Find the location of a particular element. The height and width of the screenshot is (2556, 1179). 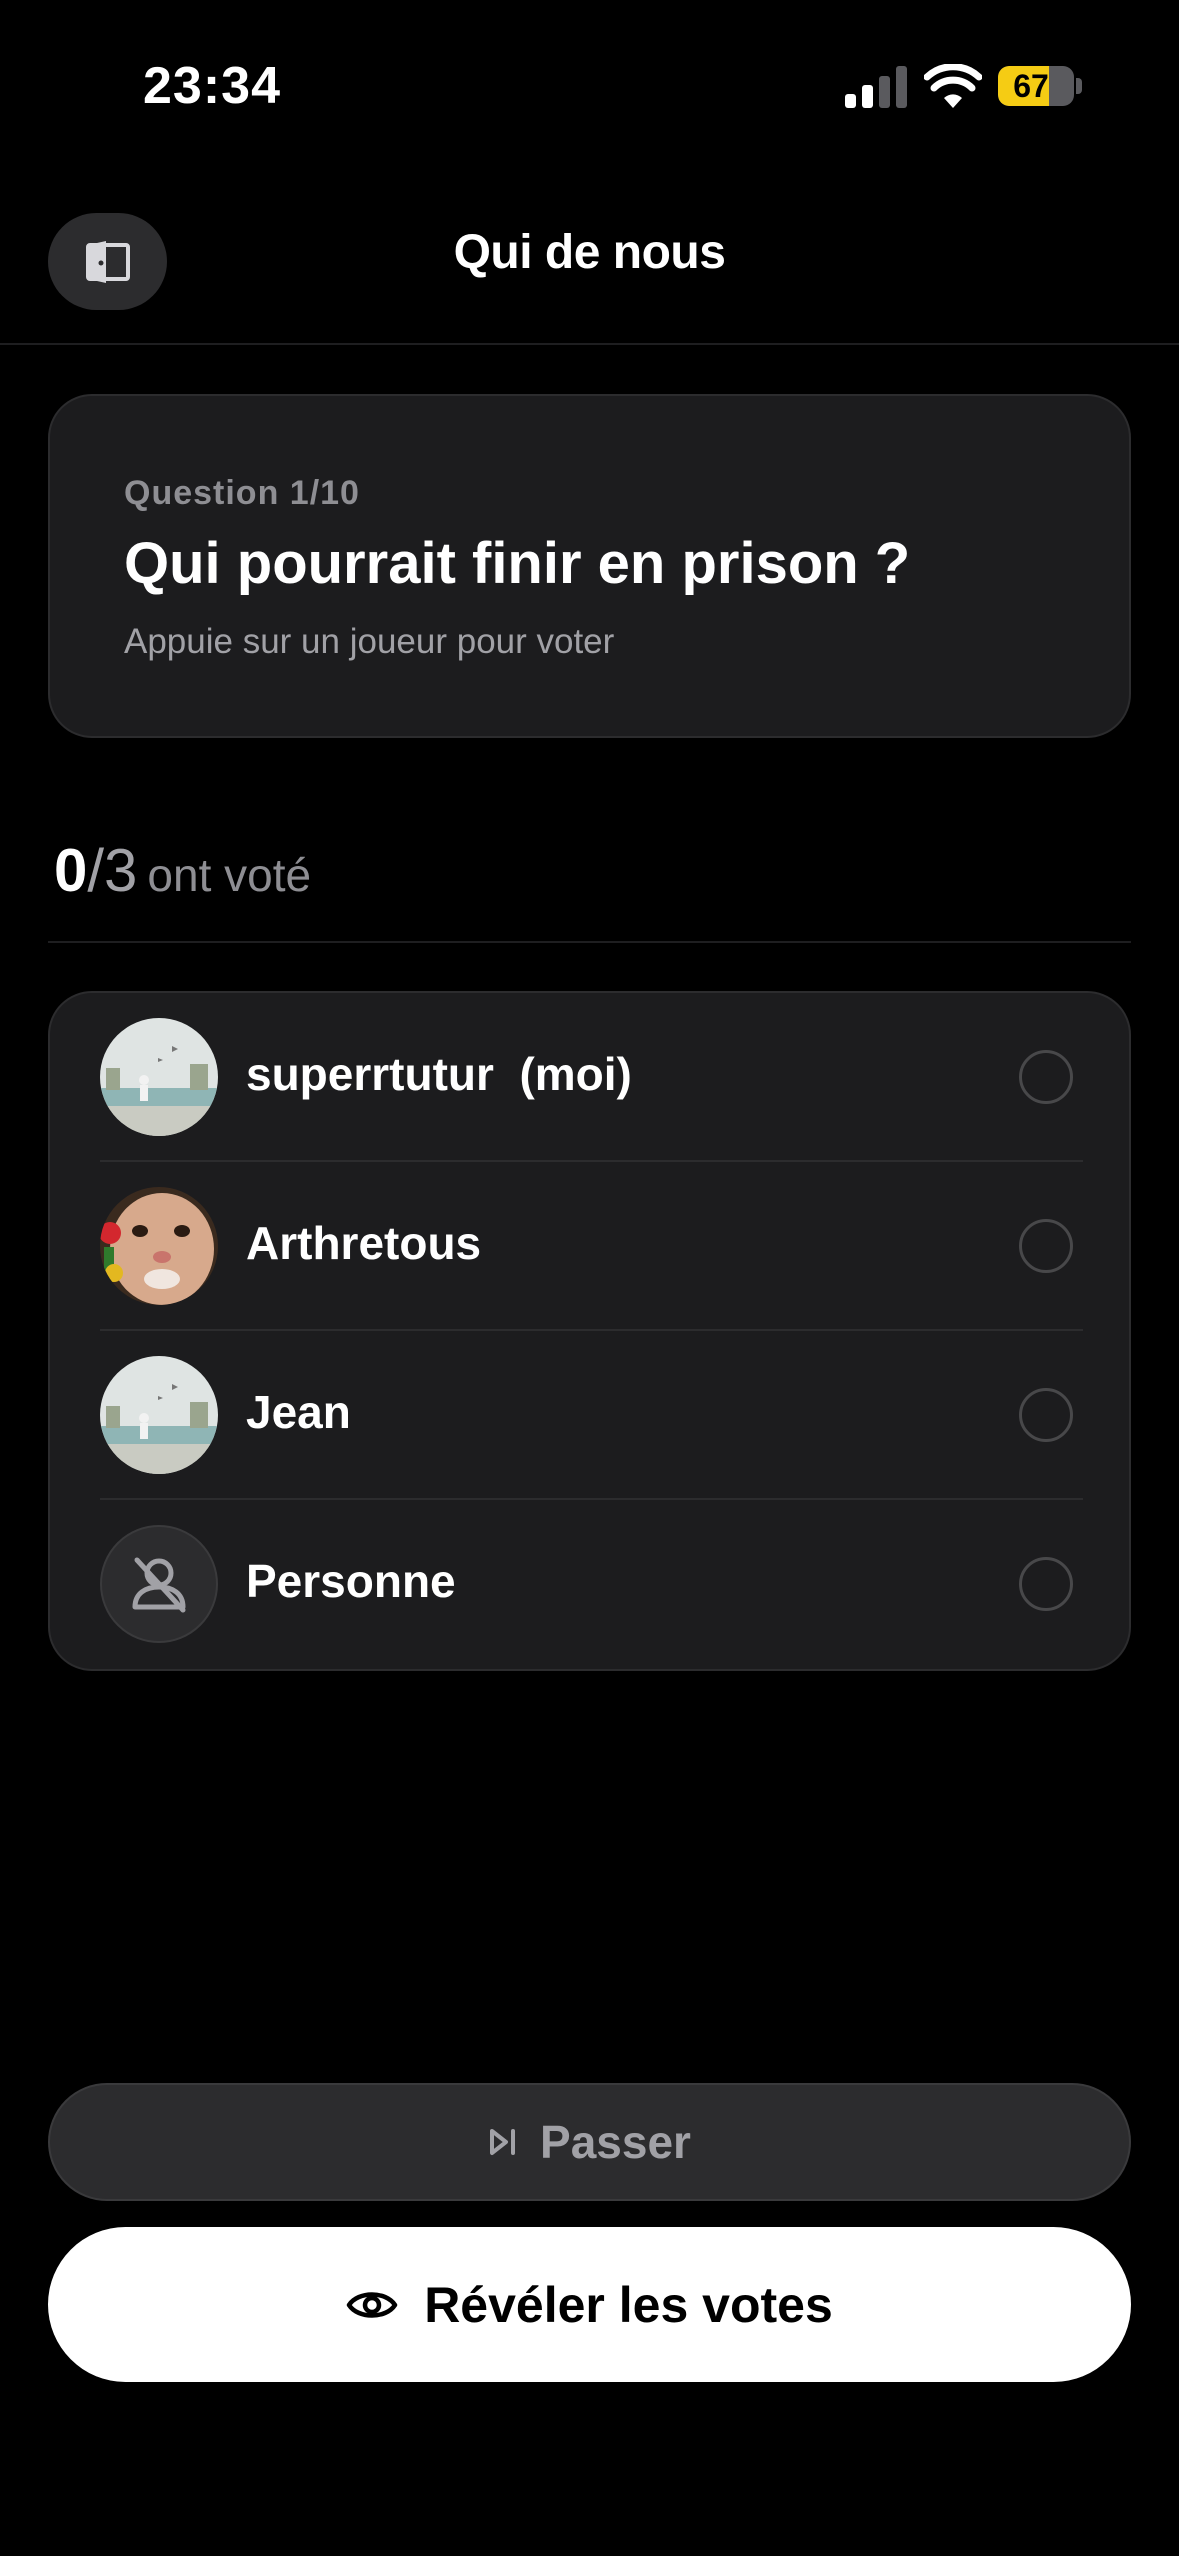

cat-with-rose-avatar is located at coordinates (159, 1246).